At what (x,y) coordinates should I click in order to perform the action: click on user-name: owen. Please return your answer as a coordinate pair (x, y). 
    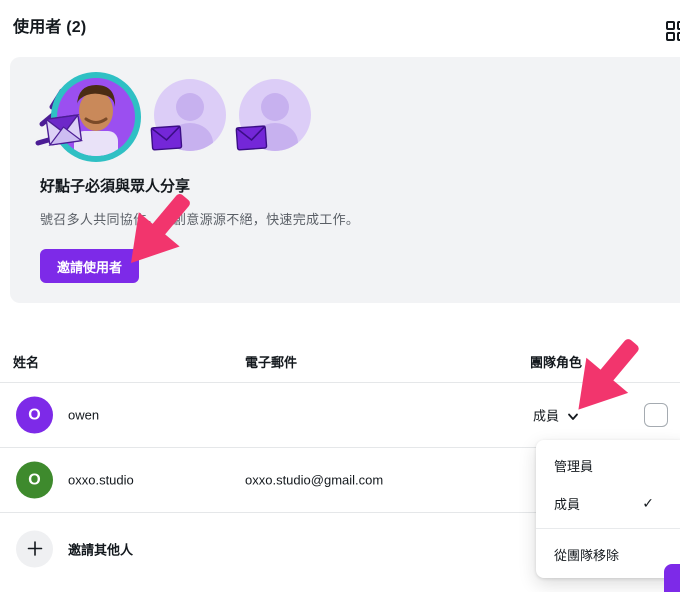
    Looking at the image, I should click on (84, 415).